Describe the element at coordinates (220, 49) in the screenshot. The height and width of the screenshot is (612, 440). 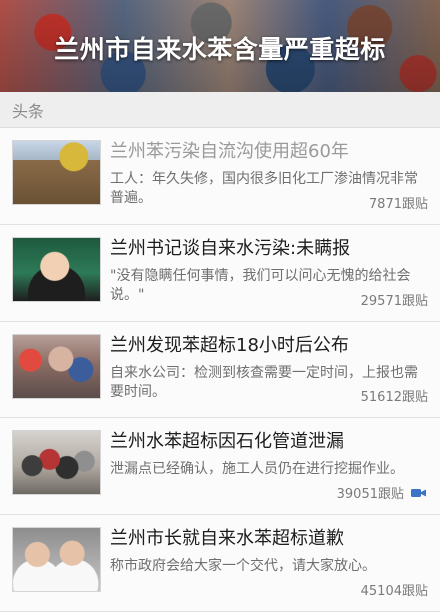
I see `banner-title: 兰州市自来水苯含量严重超标` at that location.